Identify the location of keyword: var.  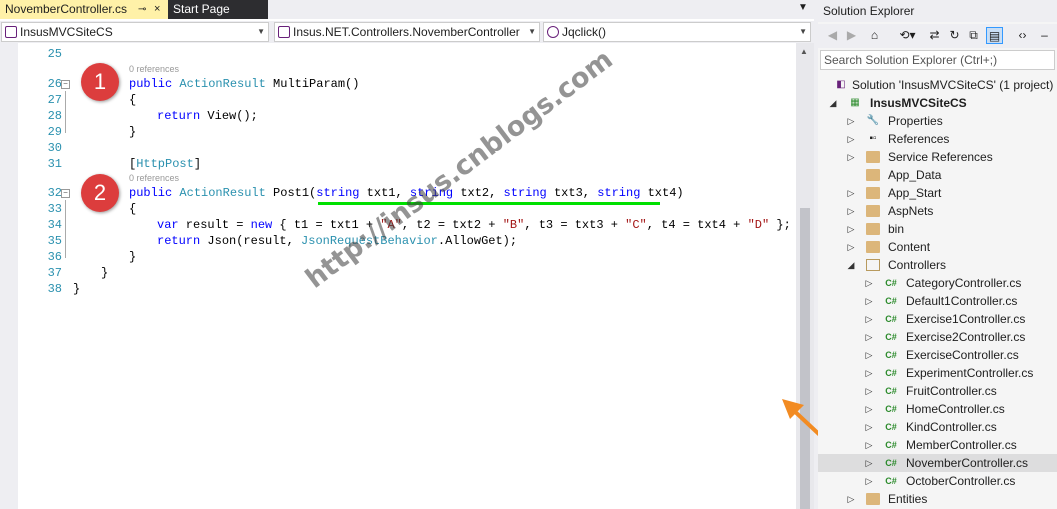
(168, 225).